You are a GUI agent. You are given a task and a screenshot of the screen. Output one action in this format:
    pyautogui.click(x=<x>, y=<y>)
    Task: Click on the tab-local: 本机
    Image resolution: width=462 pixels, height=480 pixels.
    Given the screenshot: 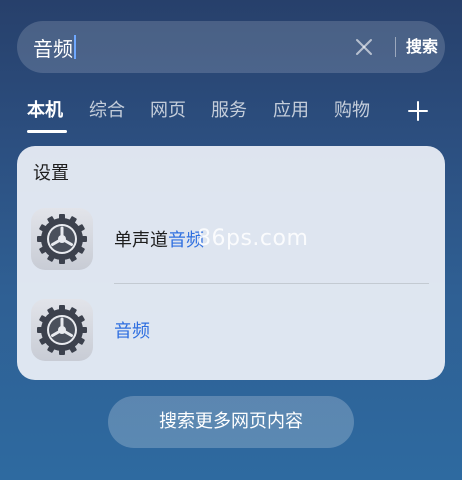 What is the action you would take?
    pyautogui.click(x=45, y=111)
    